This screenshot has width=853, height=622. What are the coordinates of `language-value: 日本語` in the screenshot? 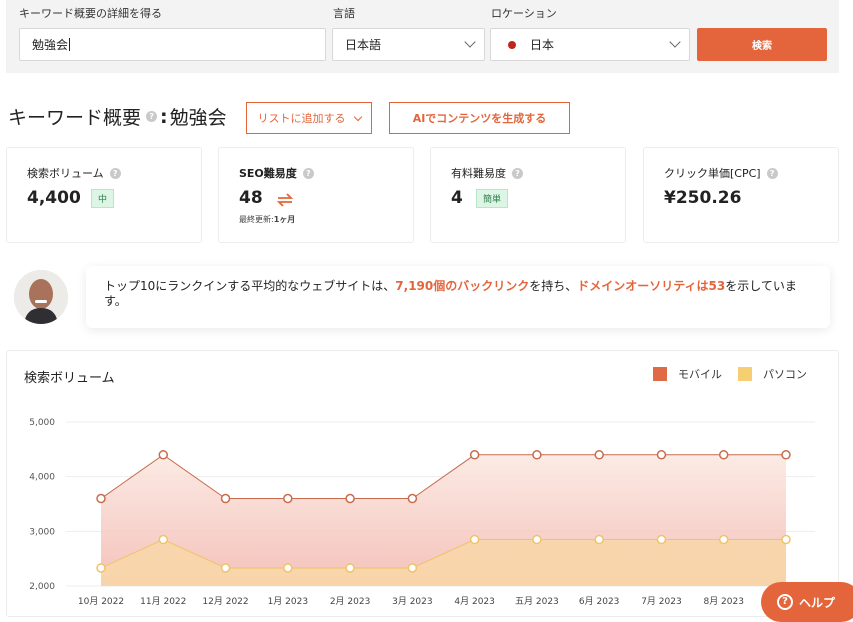 It's located at (363, 45).